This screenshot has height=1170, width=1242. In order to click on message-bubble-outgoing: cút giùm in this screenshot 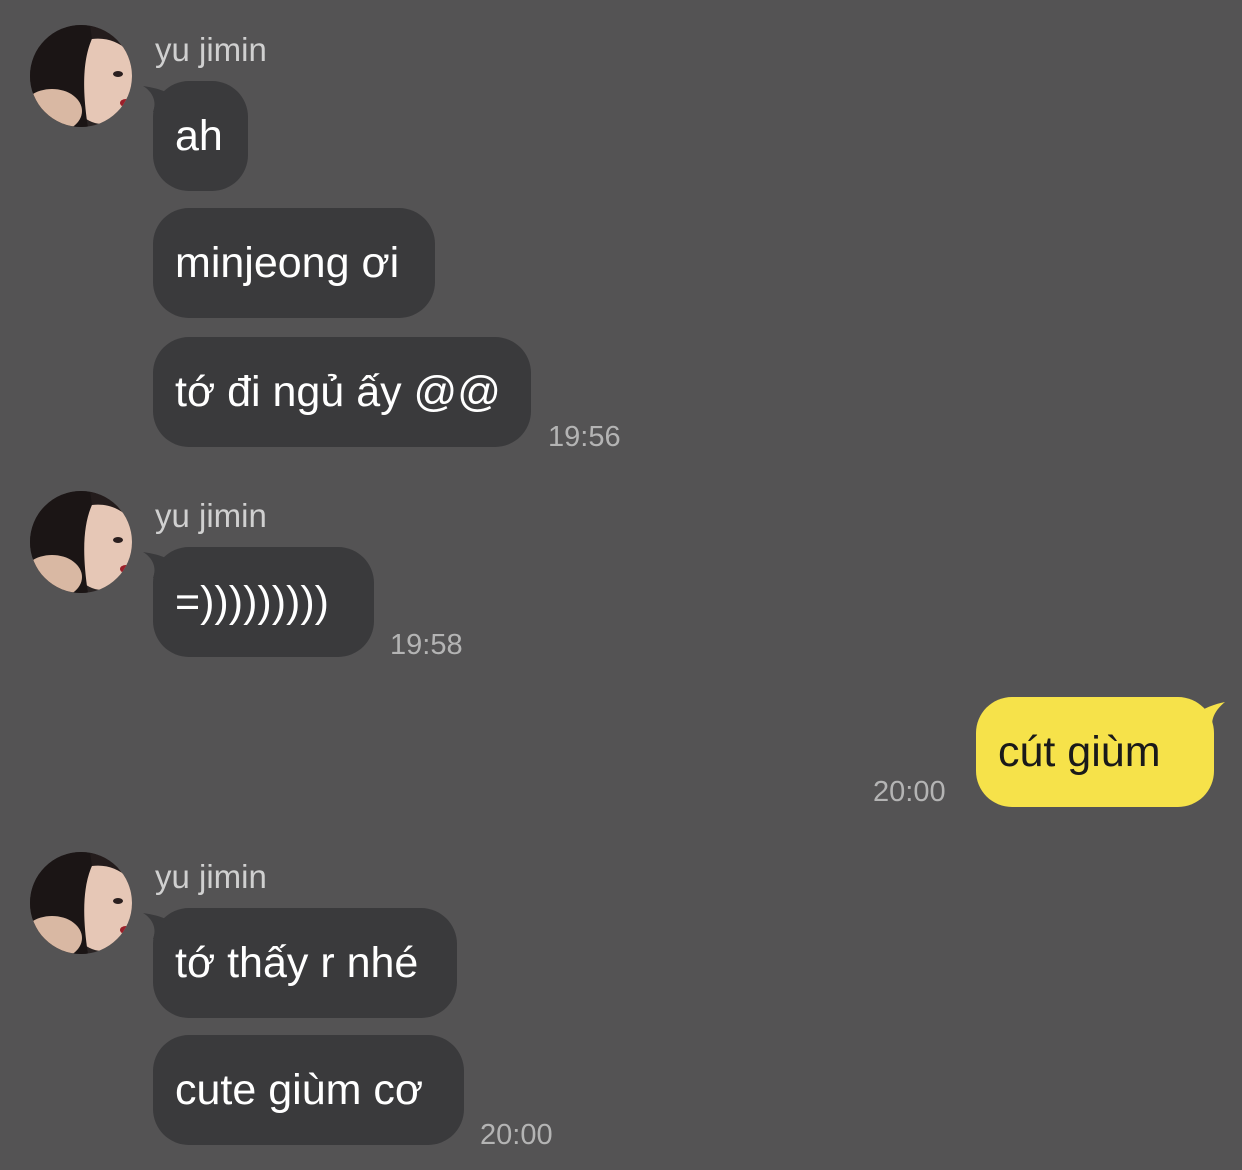, I will do `click(1095, 752)`.